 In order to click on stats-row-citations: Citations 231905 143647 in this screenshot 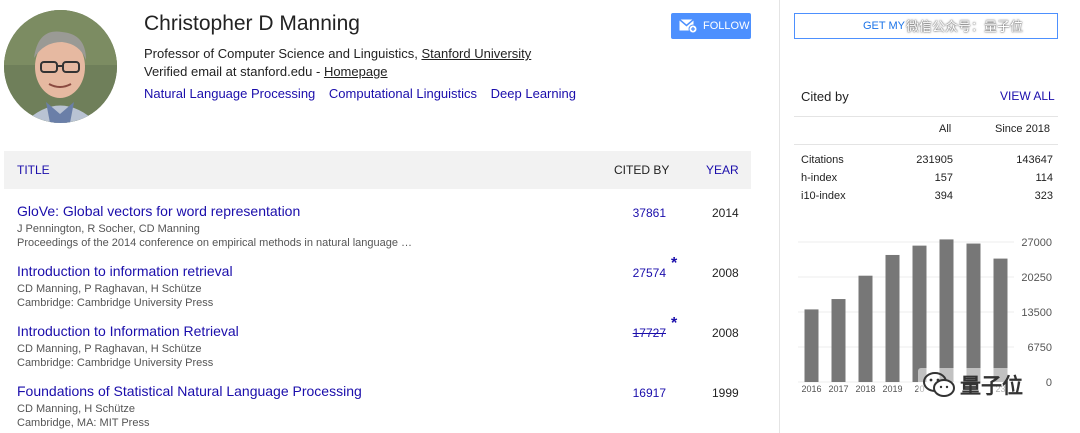, I will do `click(927, 162)`.